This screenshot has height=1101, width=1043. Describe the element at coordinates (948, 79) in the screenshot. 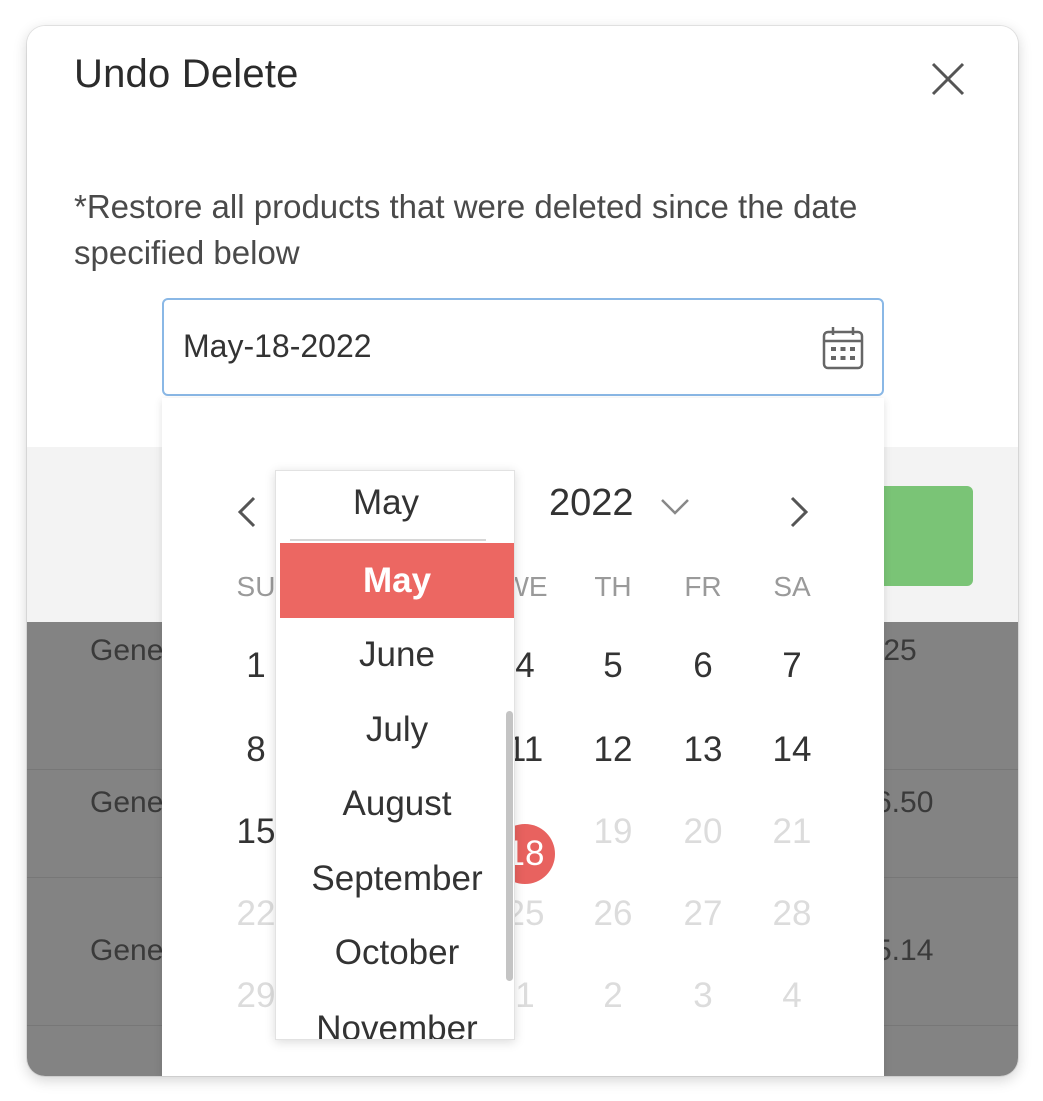

I see `close-icon` at that location.